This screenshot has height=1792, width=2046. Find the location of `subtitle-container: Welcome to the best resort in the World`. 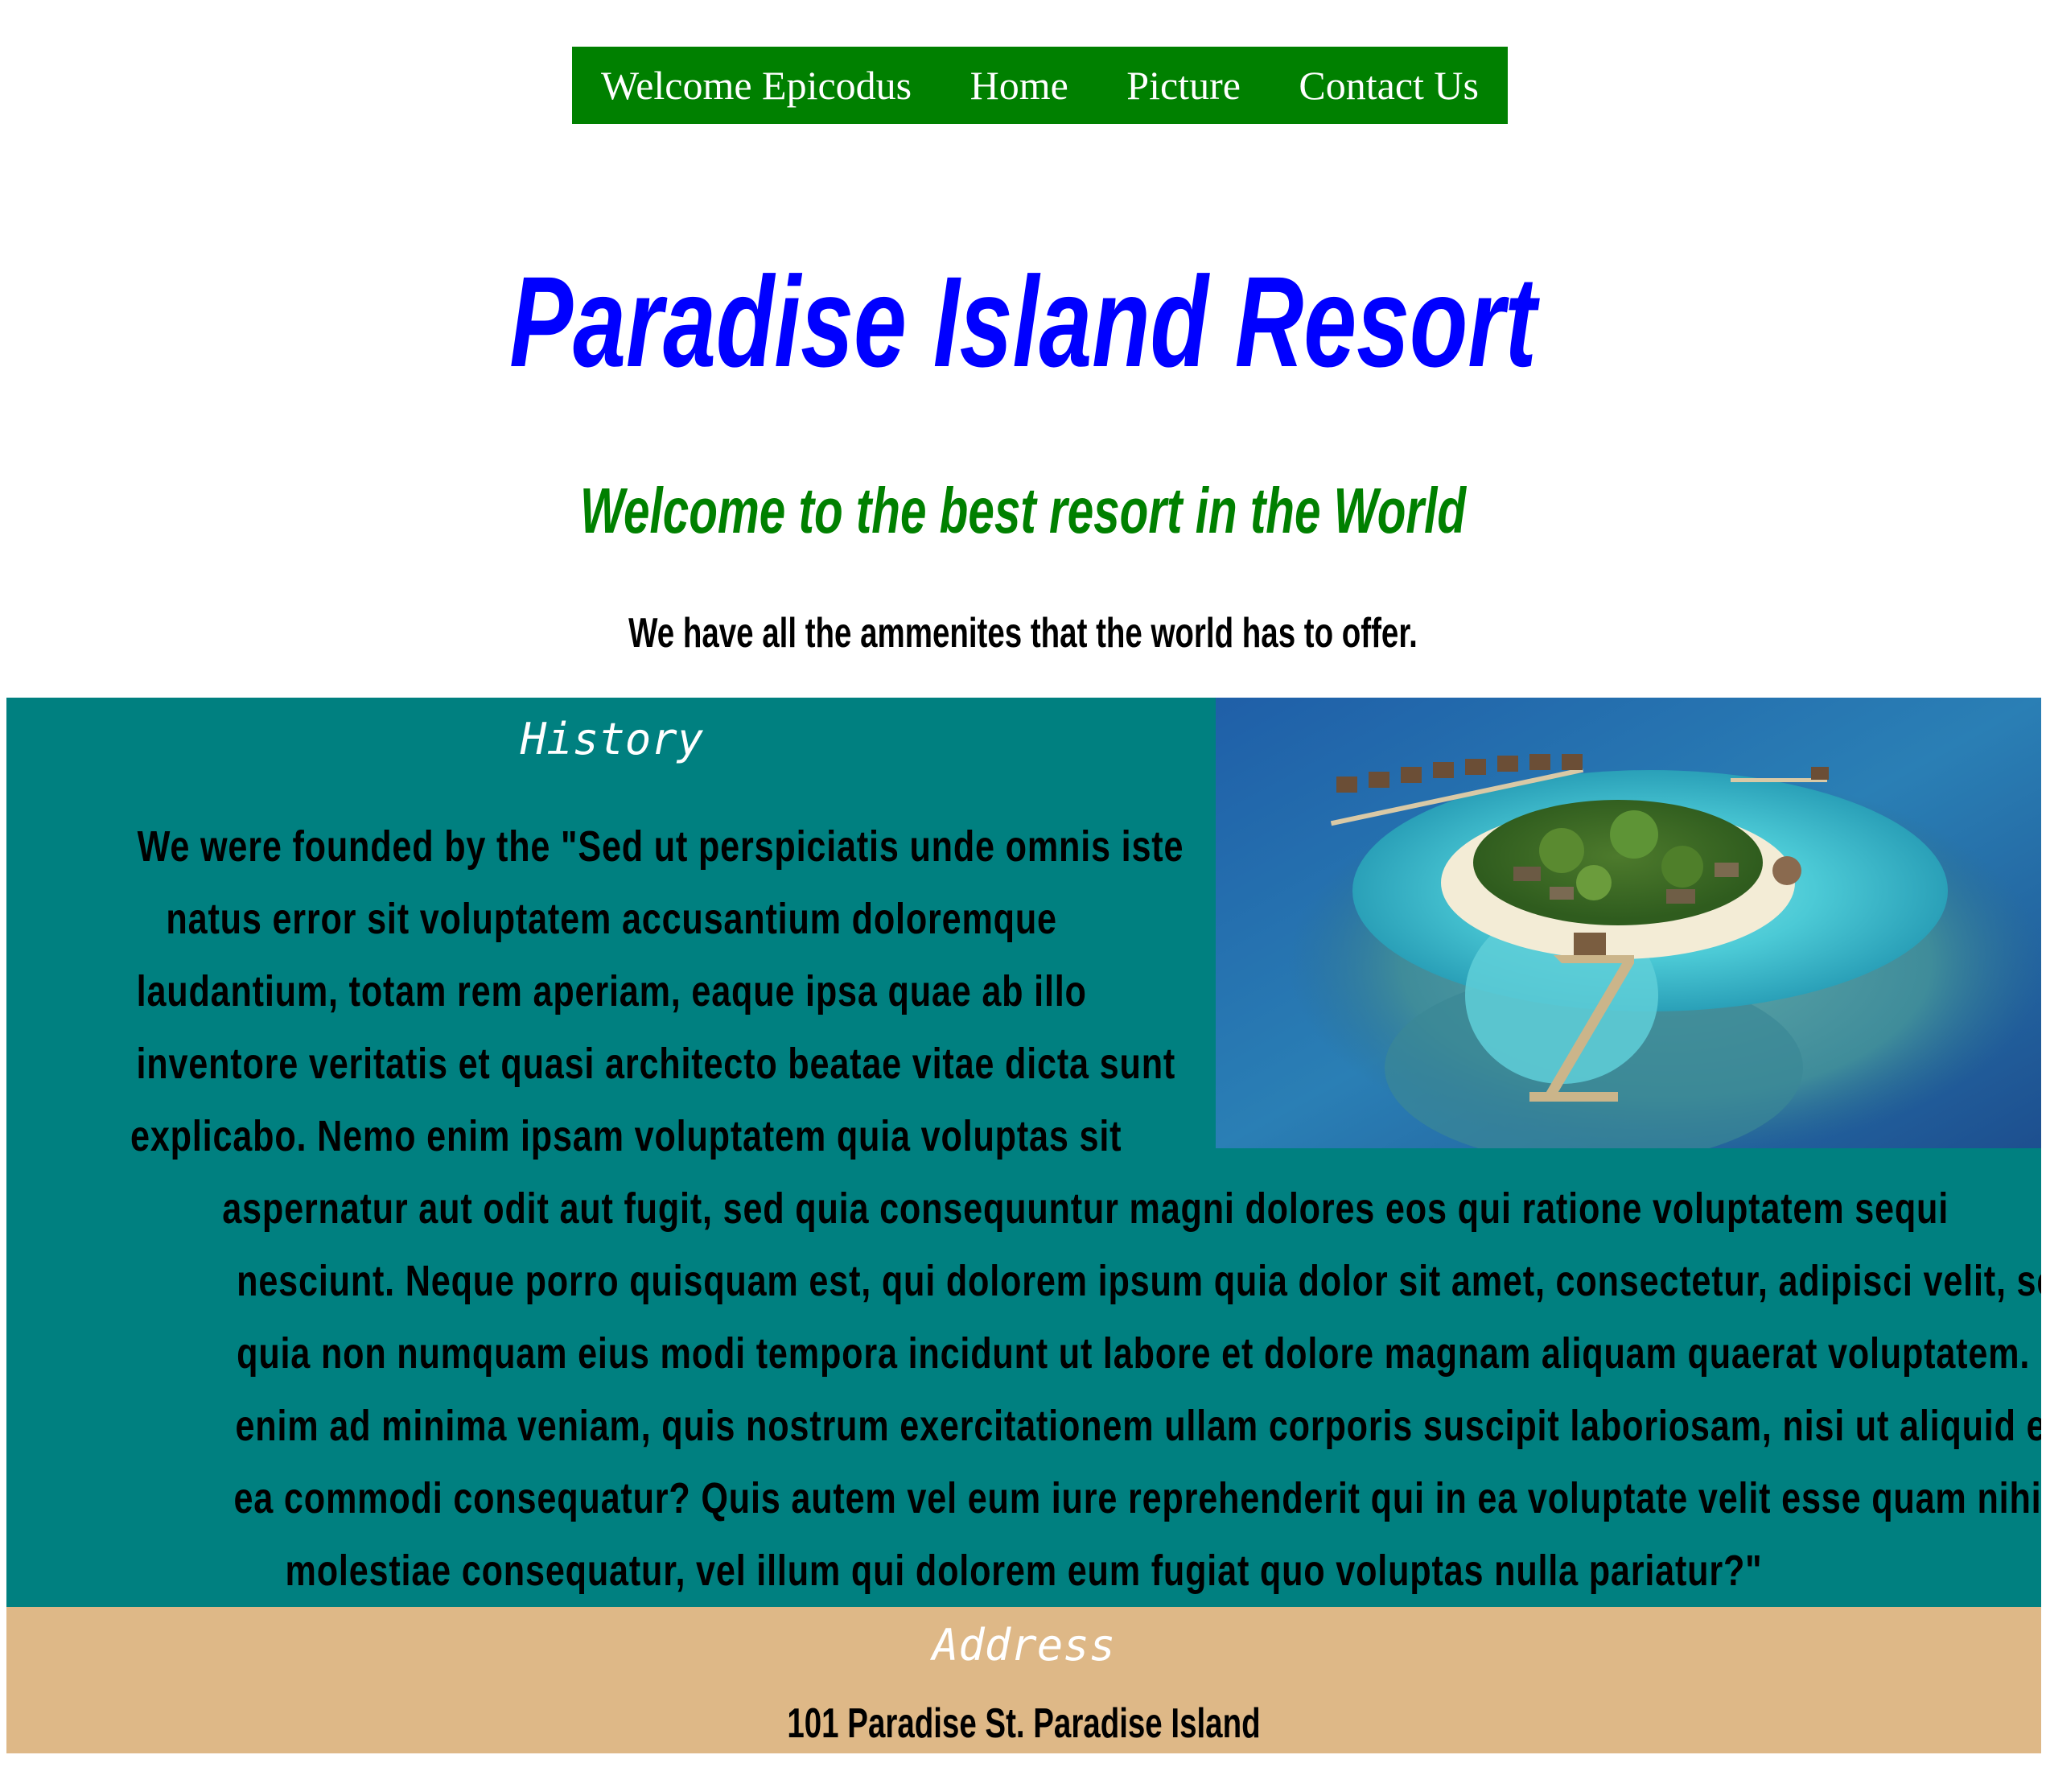

subtitle-container: Welcome to the best resort in the World is located at coordinates (1023, 511).